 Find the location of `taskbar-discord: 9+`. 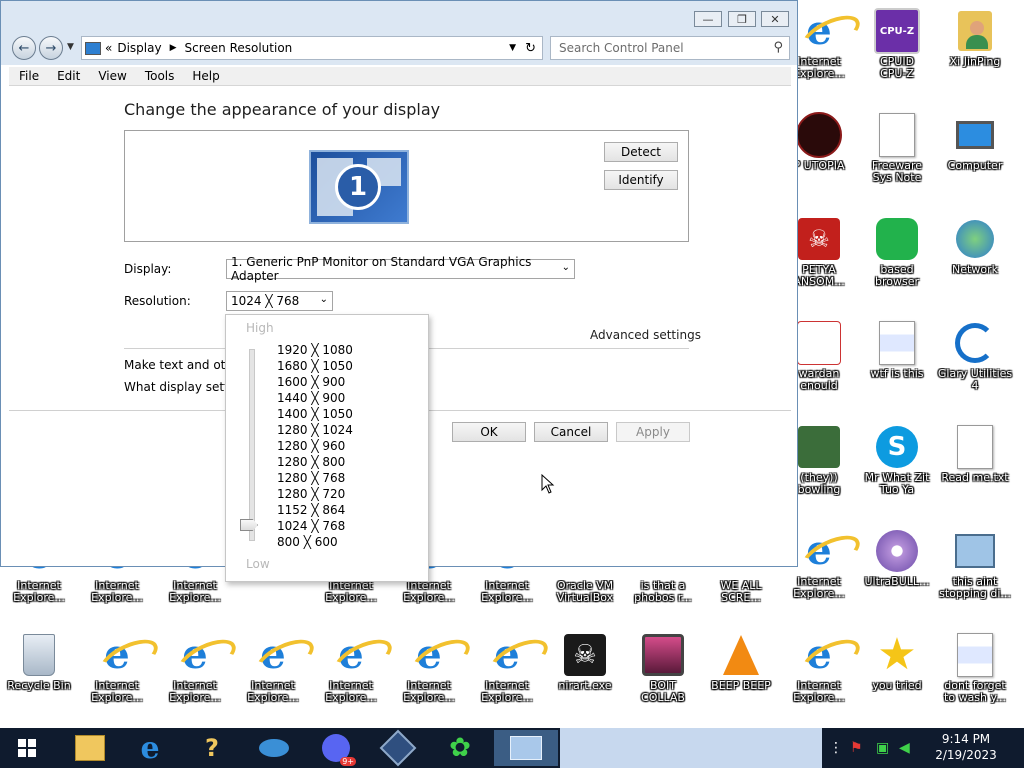

taskbar-discord: 9+ is located at coordinates (336, 748).